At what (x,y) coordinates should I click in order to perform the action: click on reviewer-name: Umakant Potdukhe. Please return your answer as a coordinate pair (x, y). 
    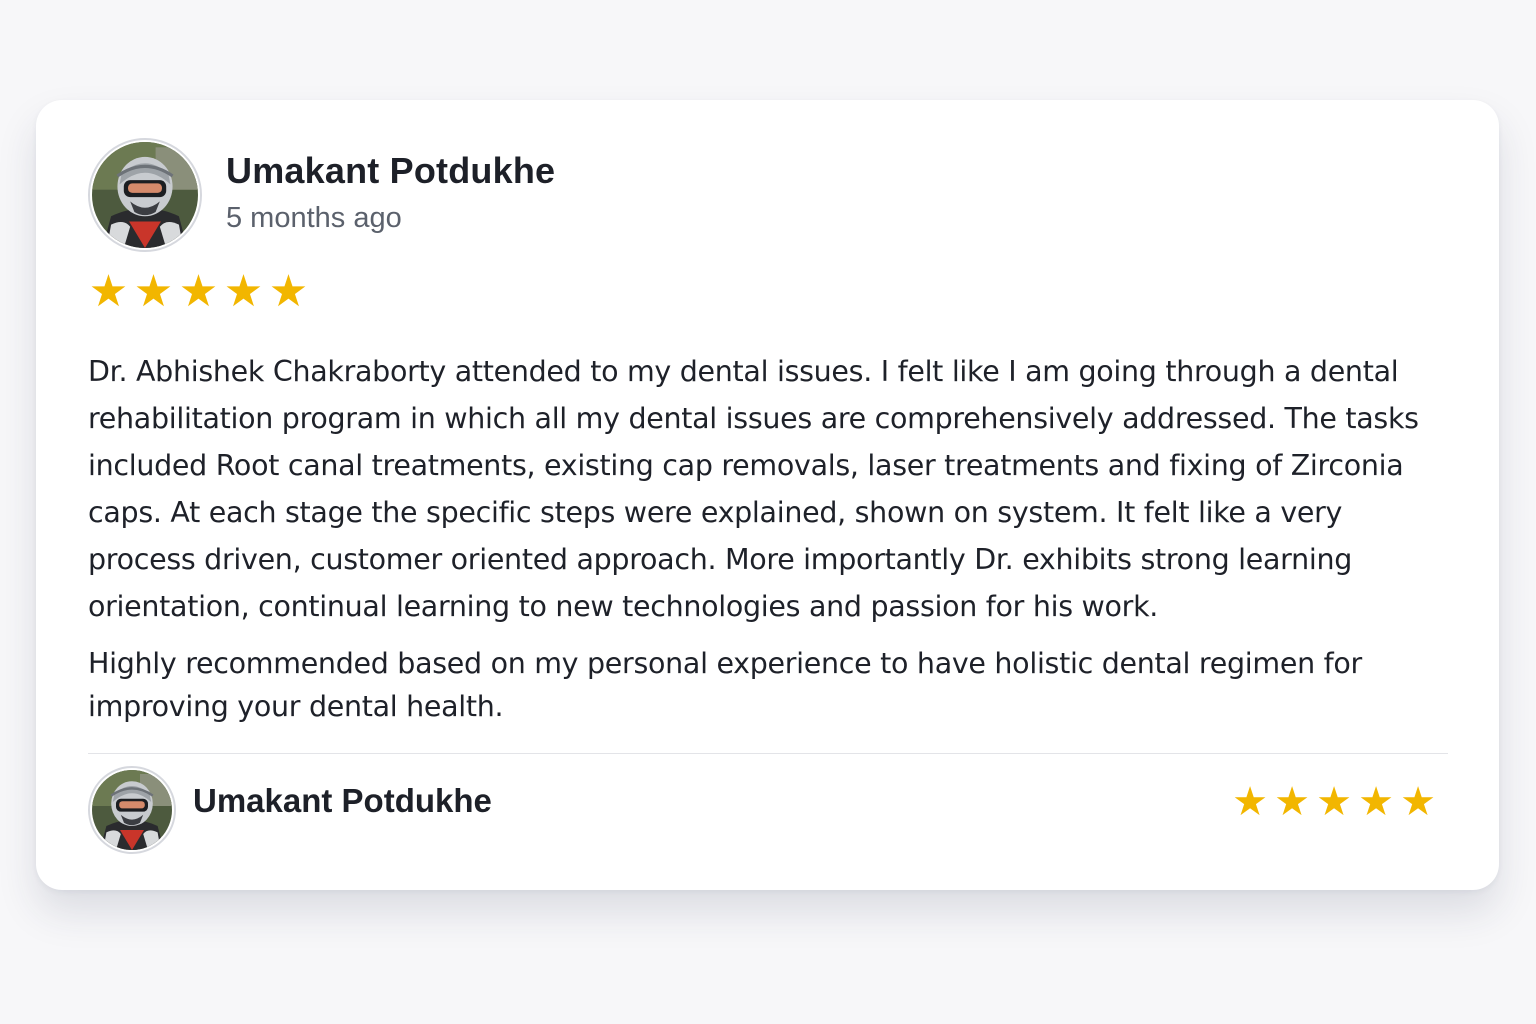
    Looking at the image, I should click on (390, 171).